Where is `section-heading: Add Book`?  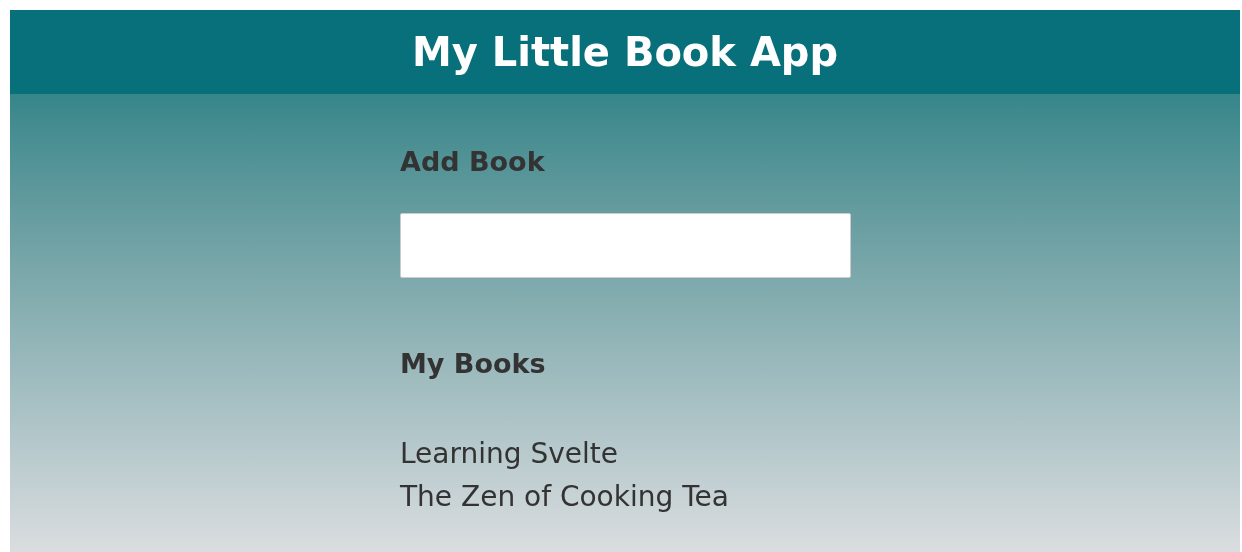
section-heading: Add Book is located at coordinates (472, 162).